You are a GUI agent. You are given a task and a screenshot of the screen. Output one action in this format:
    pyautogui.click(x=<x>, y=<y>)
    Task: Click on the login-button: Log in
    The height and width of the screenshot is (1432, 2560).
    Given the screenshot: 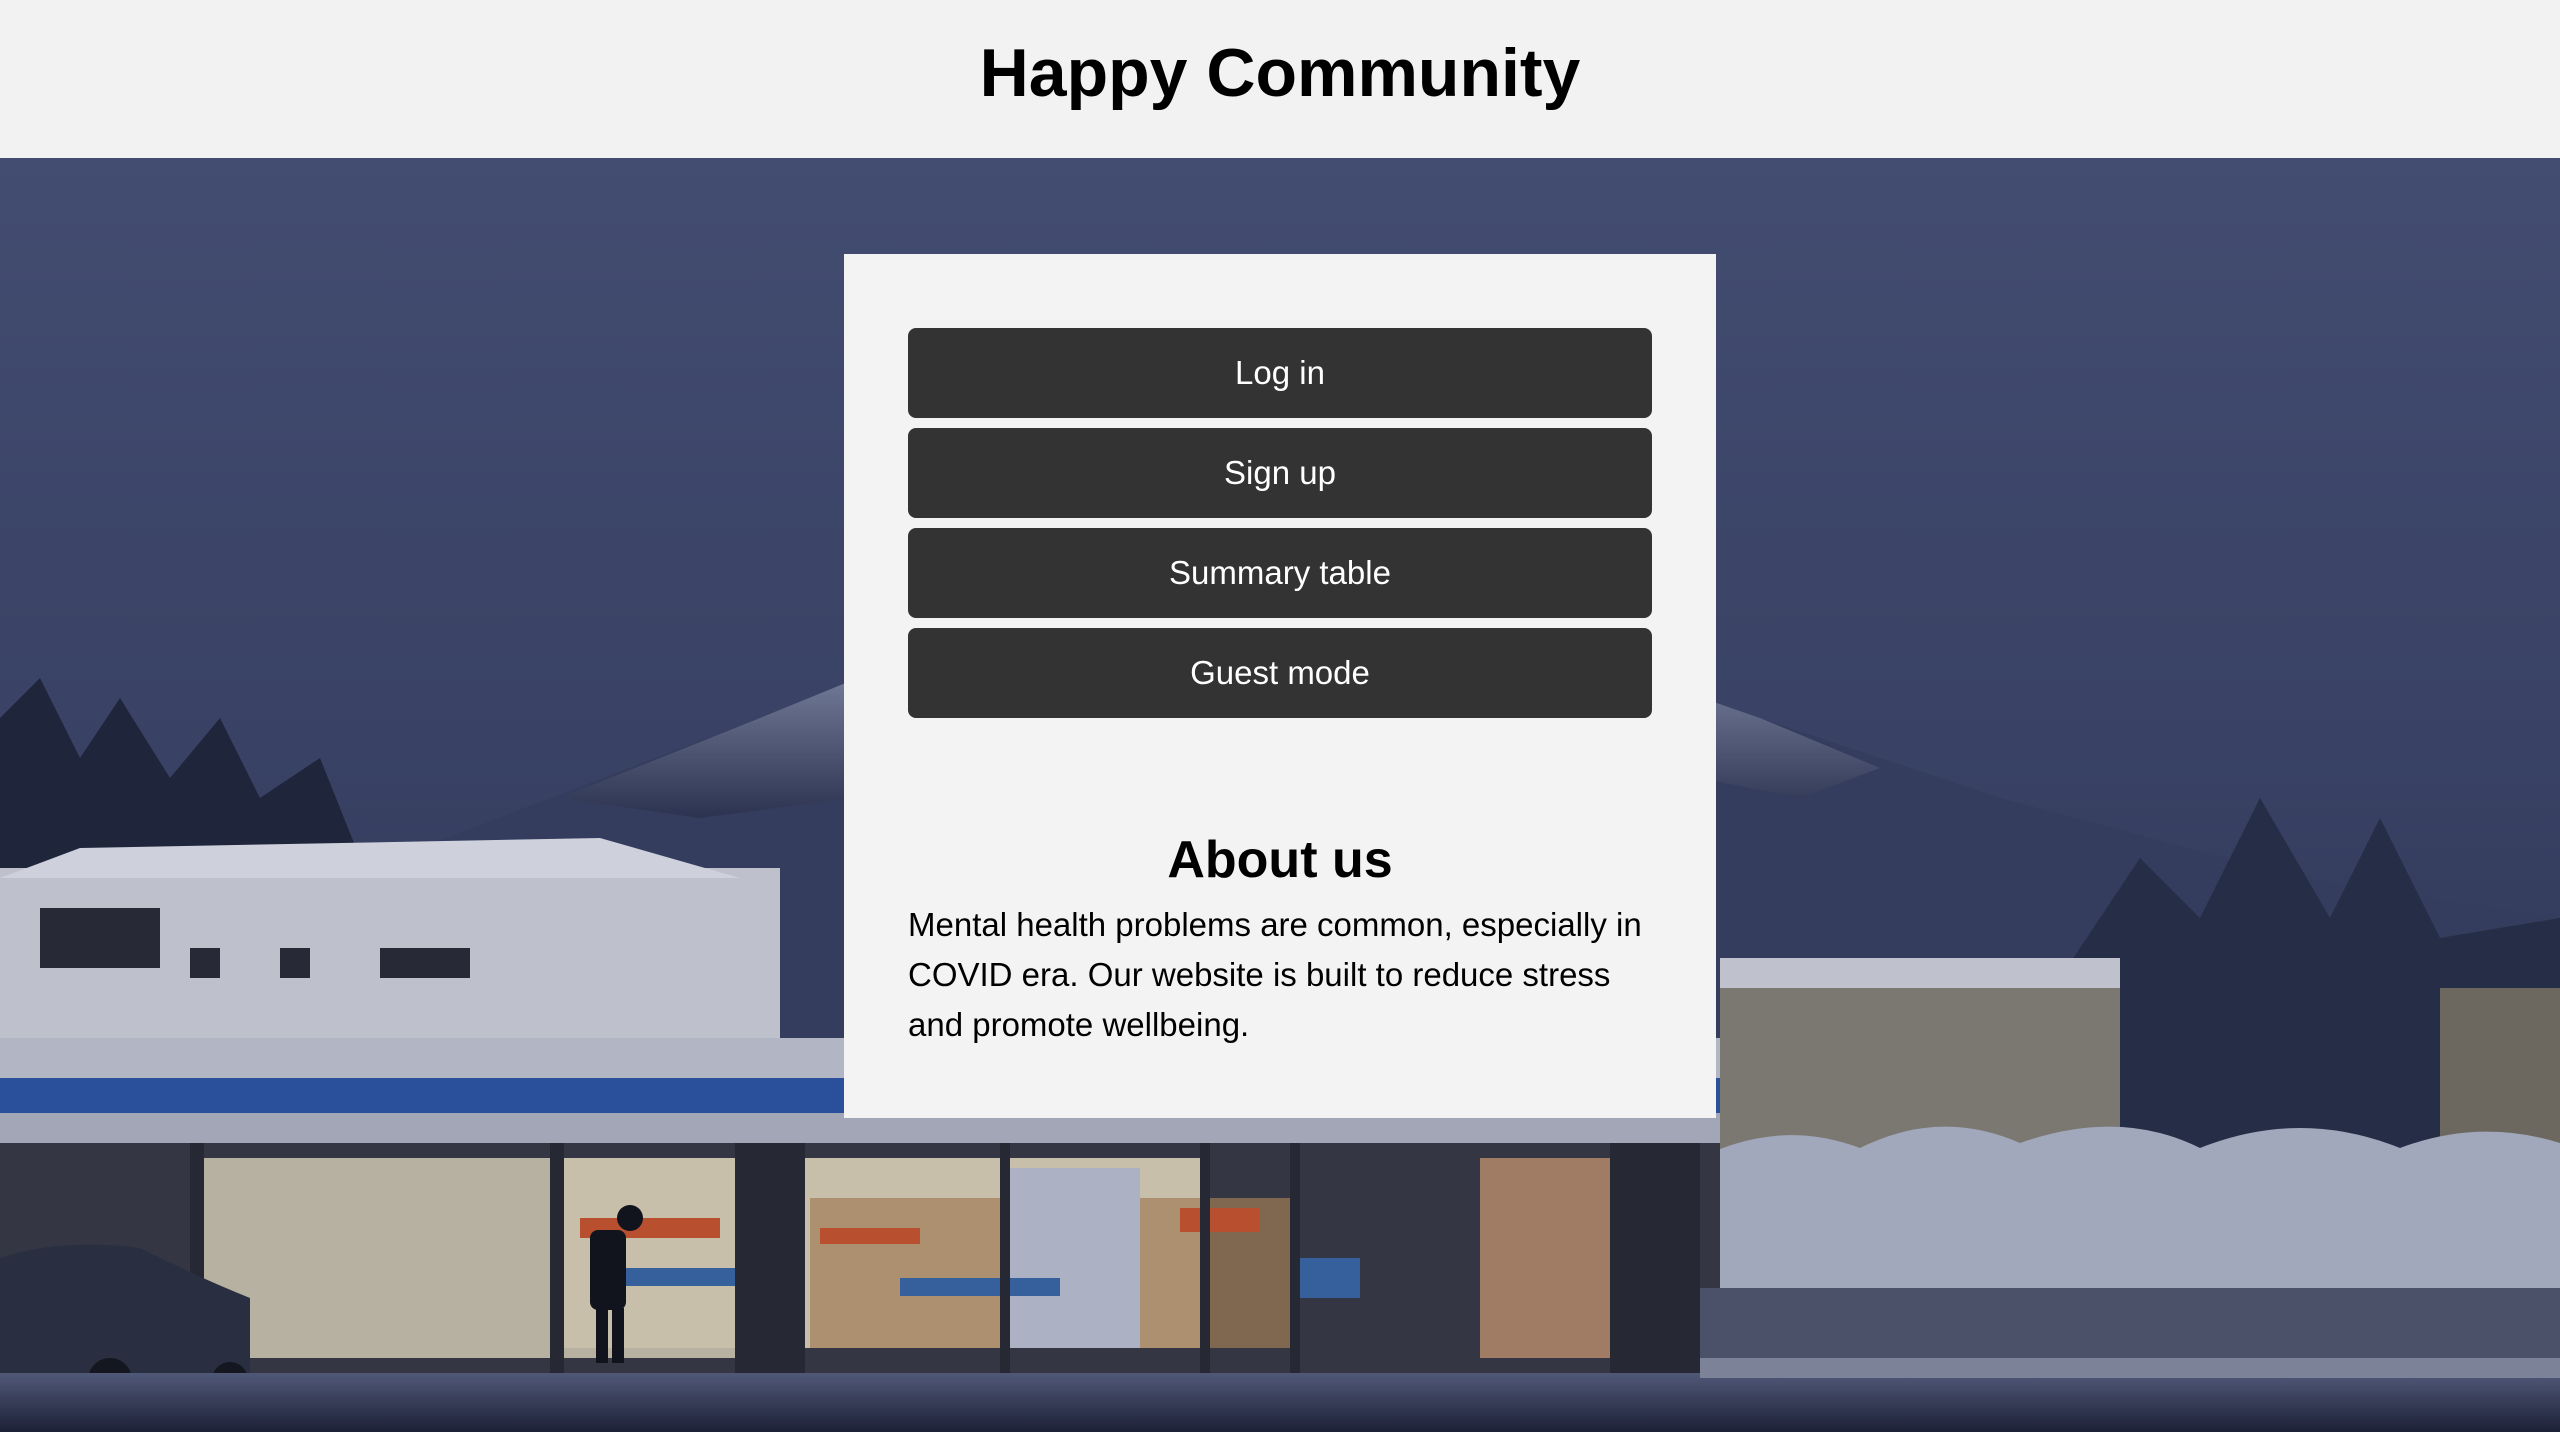 What is the action you would take?
    pyautogui.click(x=1280, y=373)
    